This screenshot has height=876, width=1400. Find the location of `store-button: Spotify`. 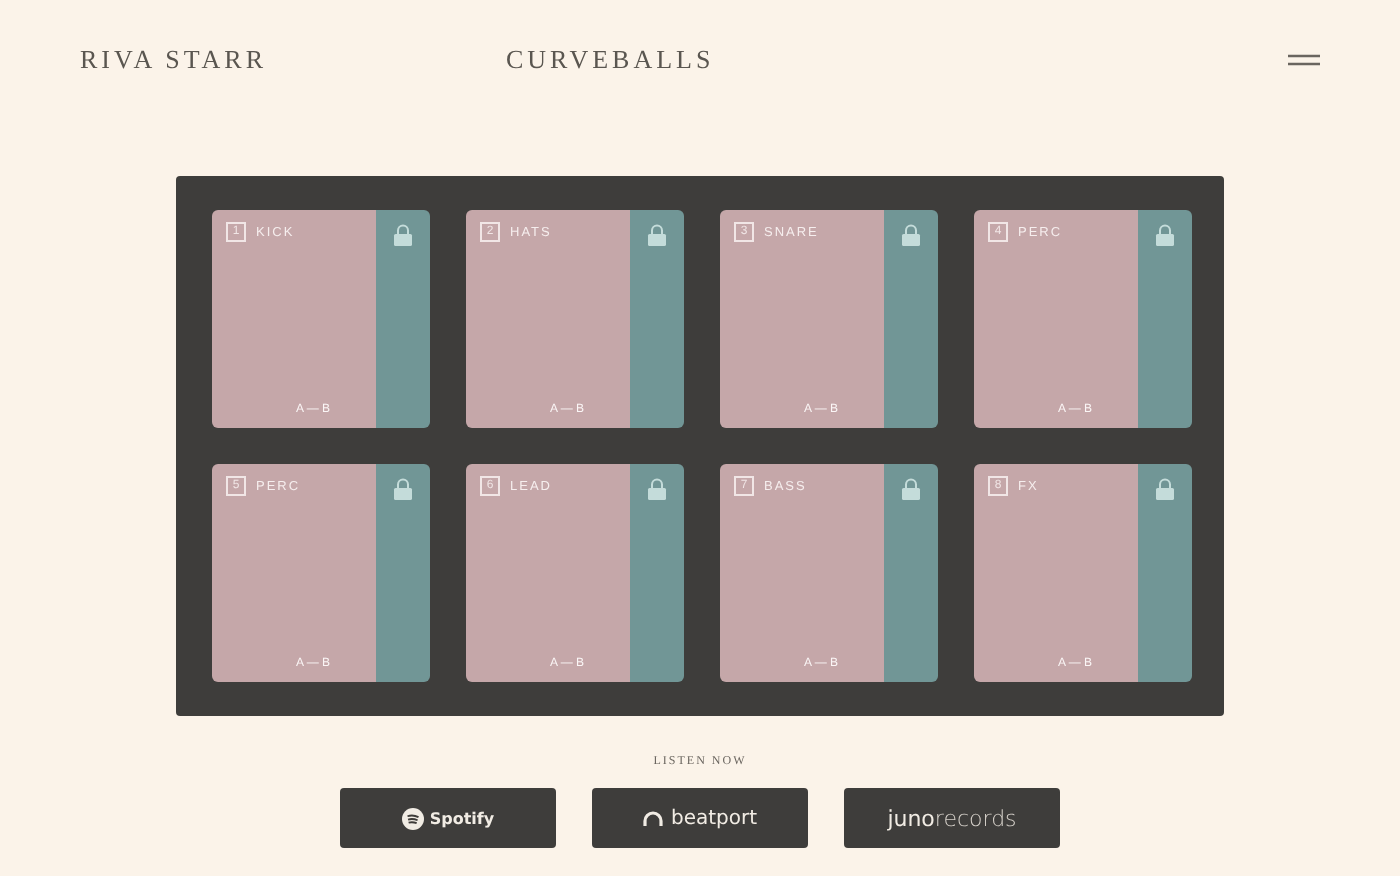

store-button: Spotify is located at coordinates (448, 818).